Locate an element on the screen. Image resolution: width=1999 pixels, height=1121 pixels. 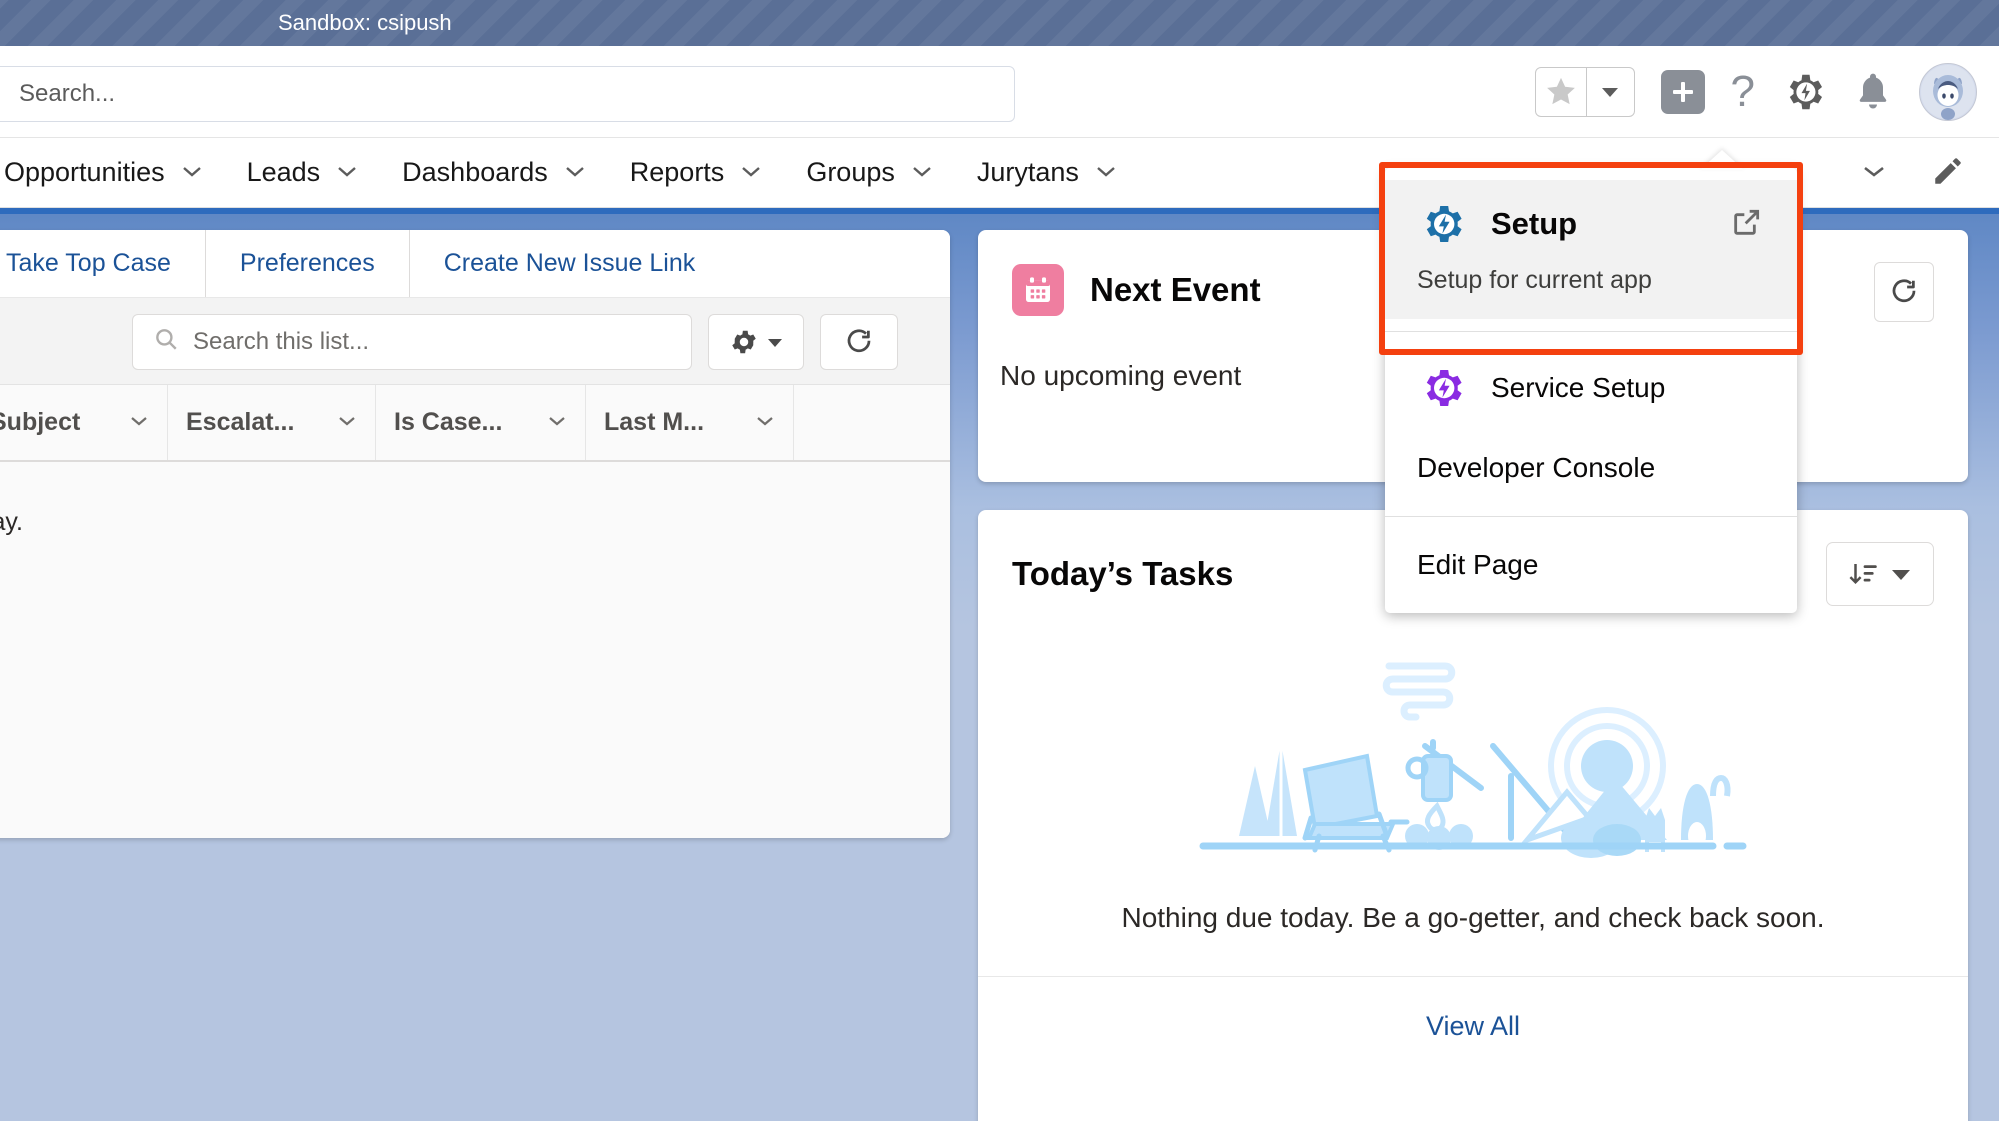
global-header: Search... ? is located at coordinates (999, 92).